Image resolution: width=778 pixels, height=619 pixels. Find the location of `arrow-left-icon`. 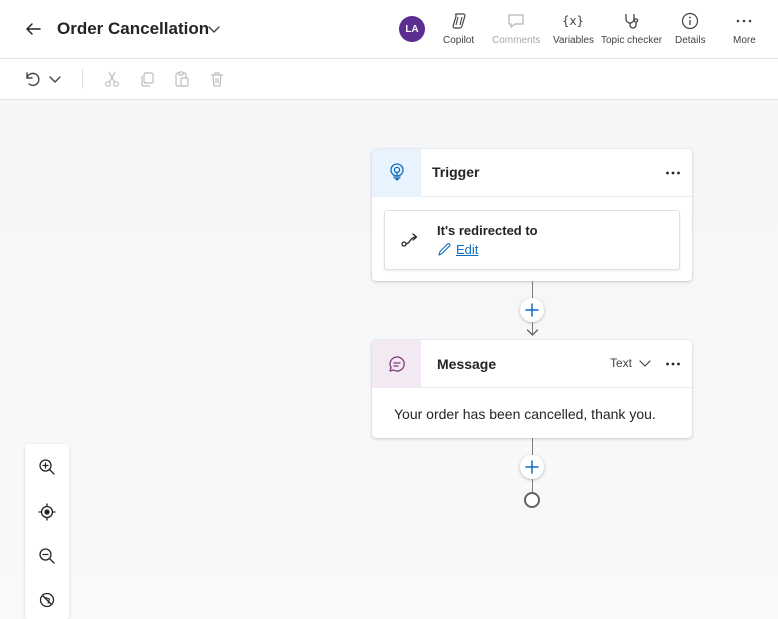

arrow-left-icon is located at coordinates (33, 29).